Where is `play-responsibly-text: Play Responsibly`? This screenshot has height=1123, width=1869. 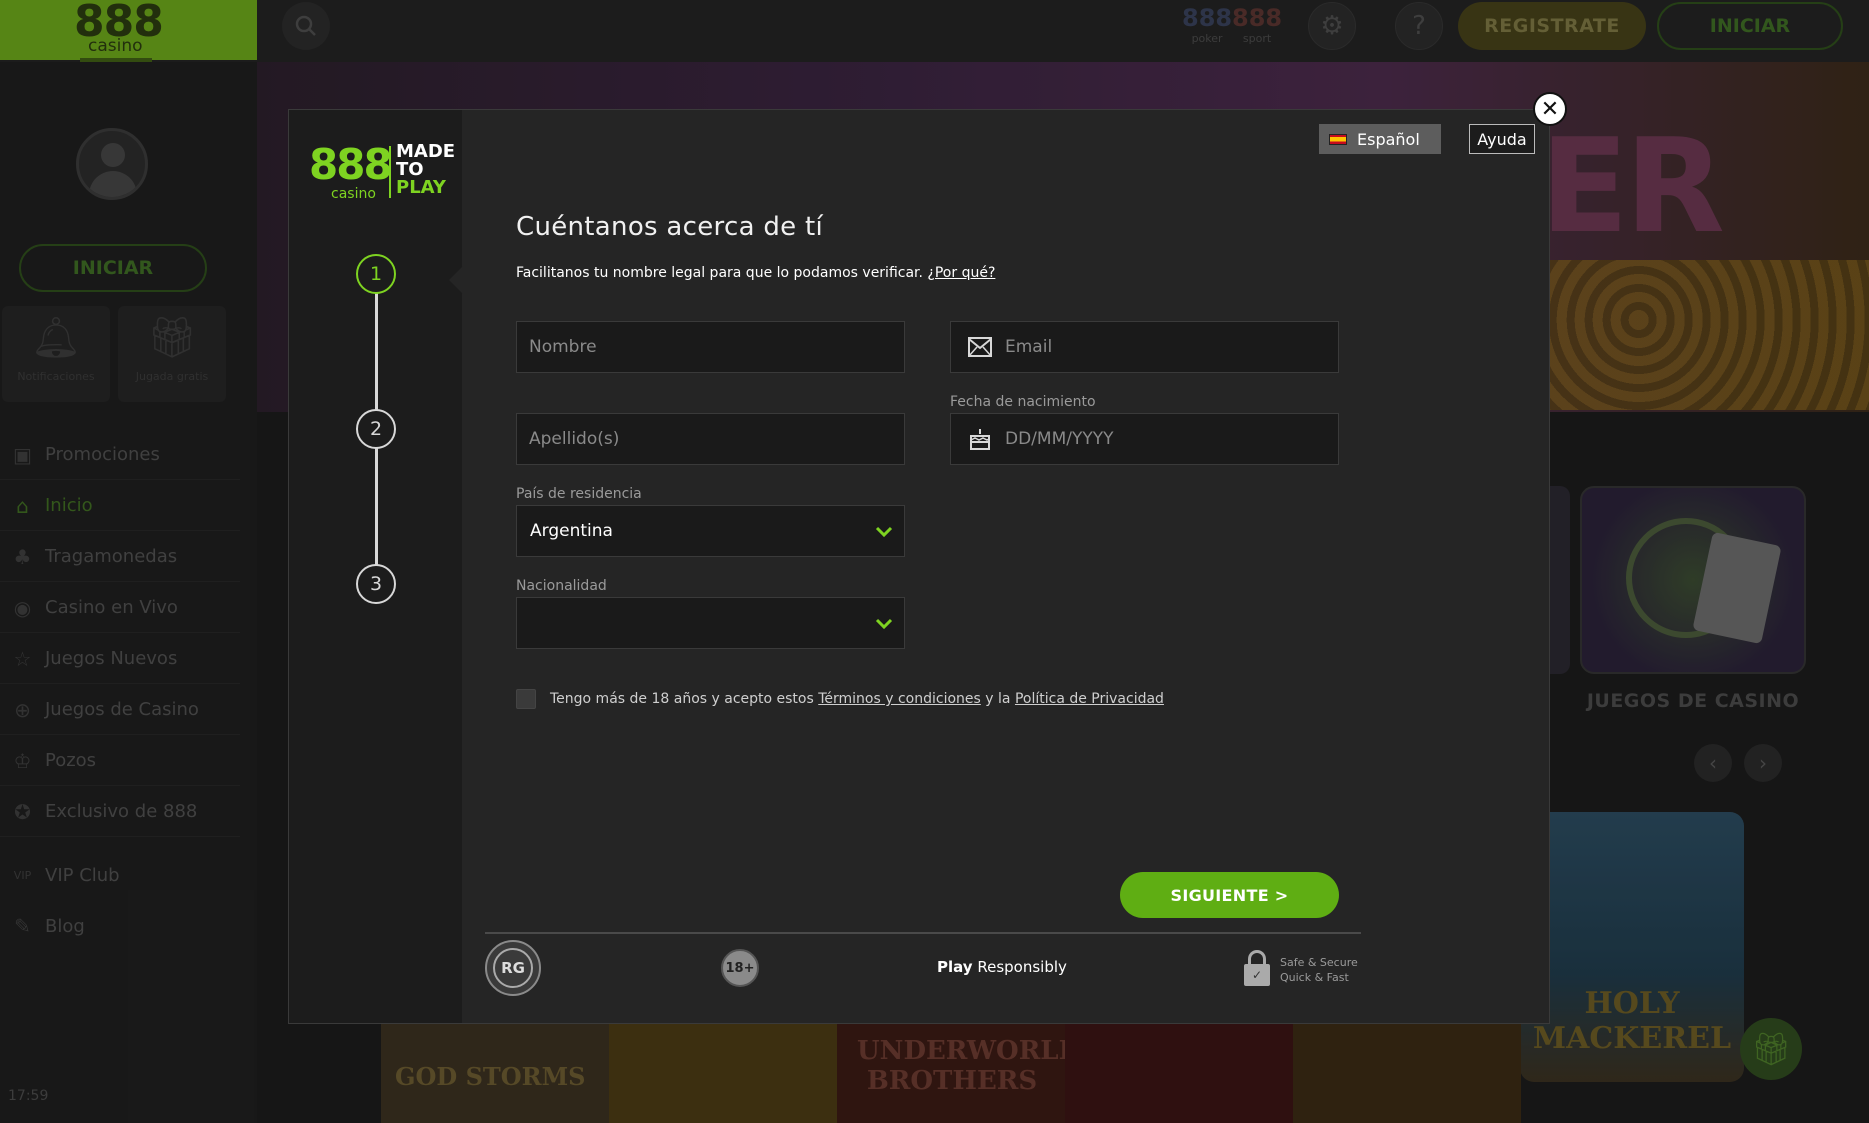 play-responsibly-text: Play Responsibly is located at coordinates (1002, 967).